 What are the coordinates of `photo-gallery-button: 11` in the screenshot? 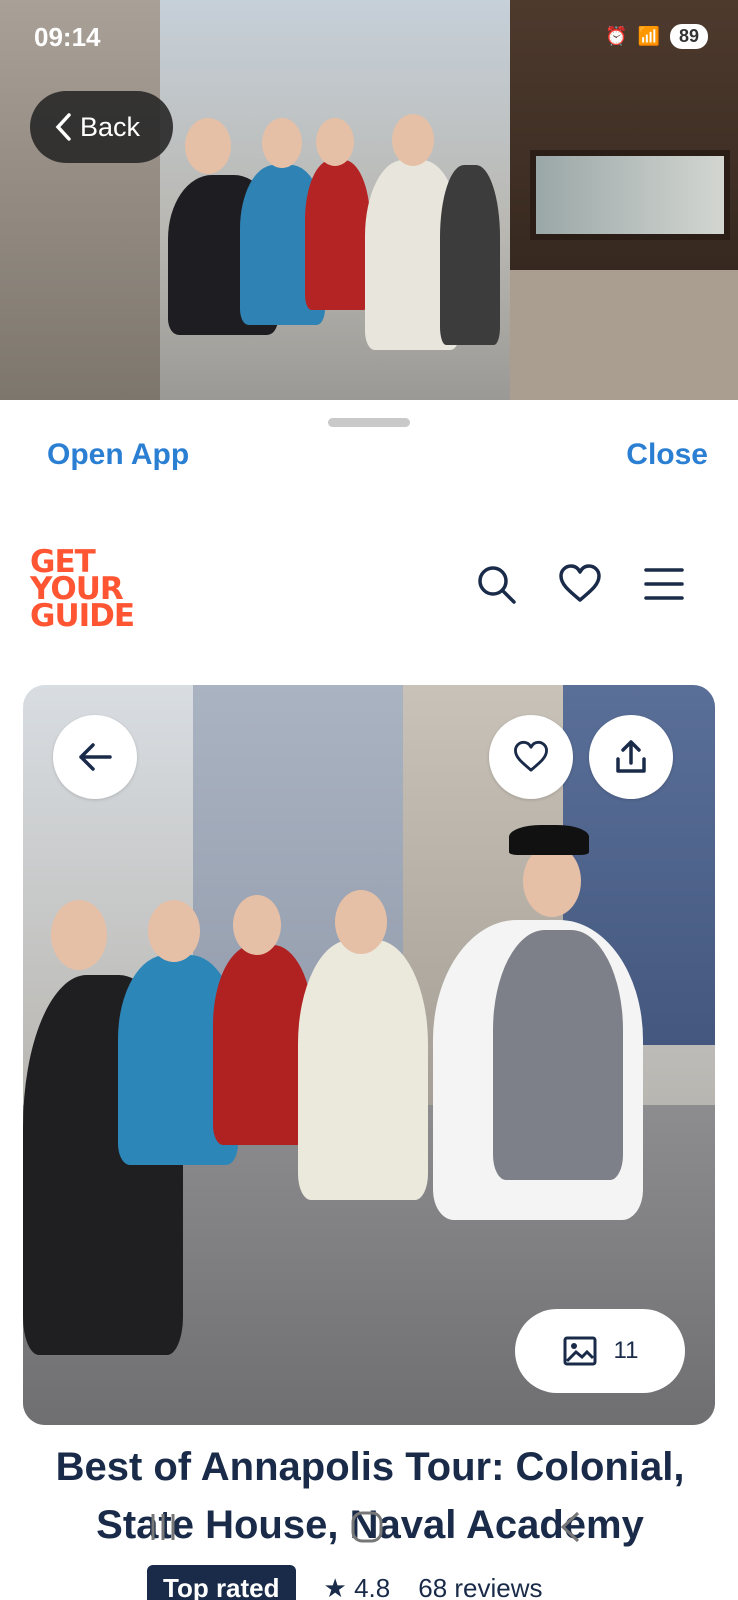 It's located at (600, 1351).